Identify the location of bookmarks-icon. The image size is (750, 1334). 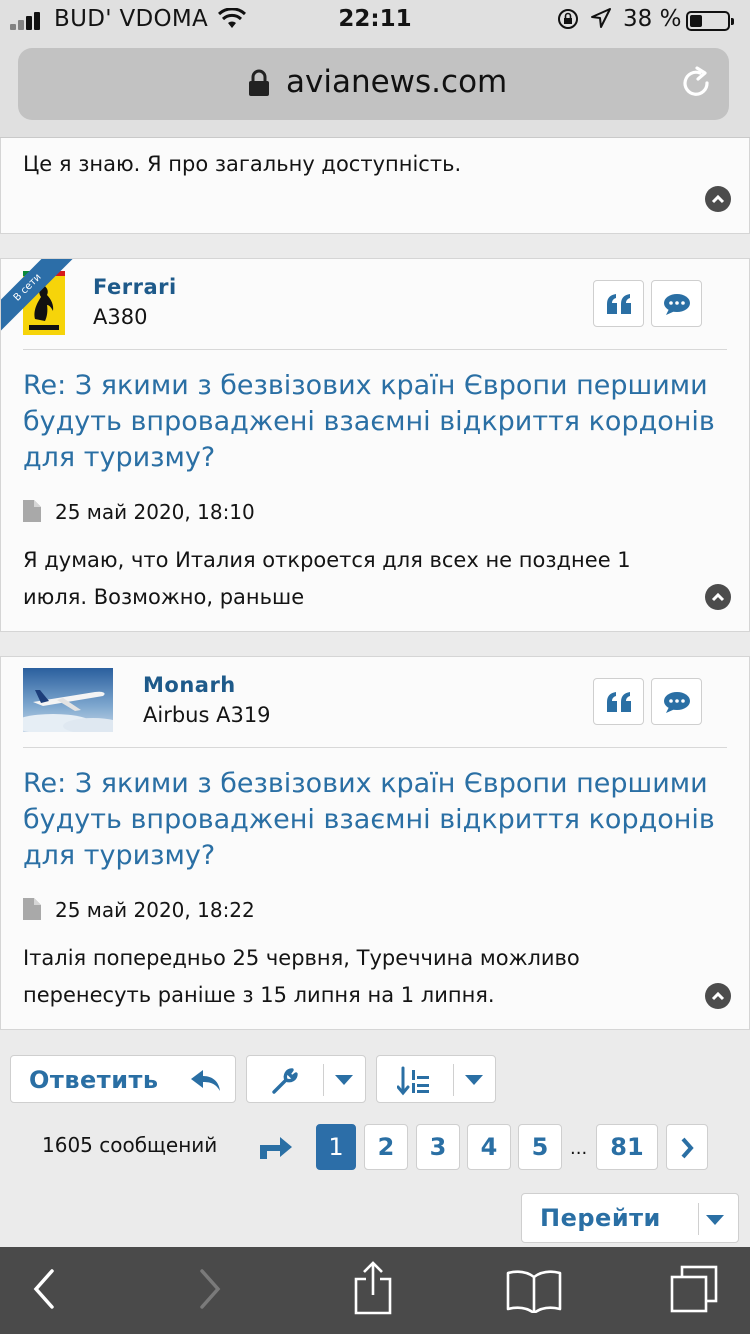
(534, 1291).